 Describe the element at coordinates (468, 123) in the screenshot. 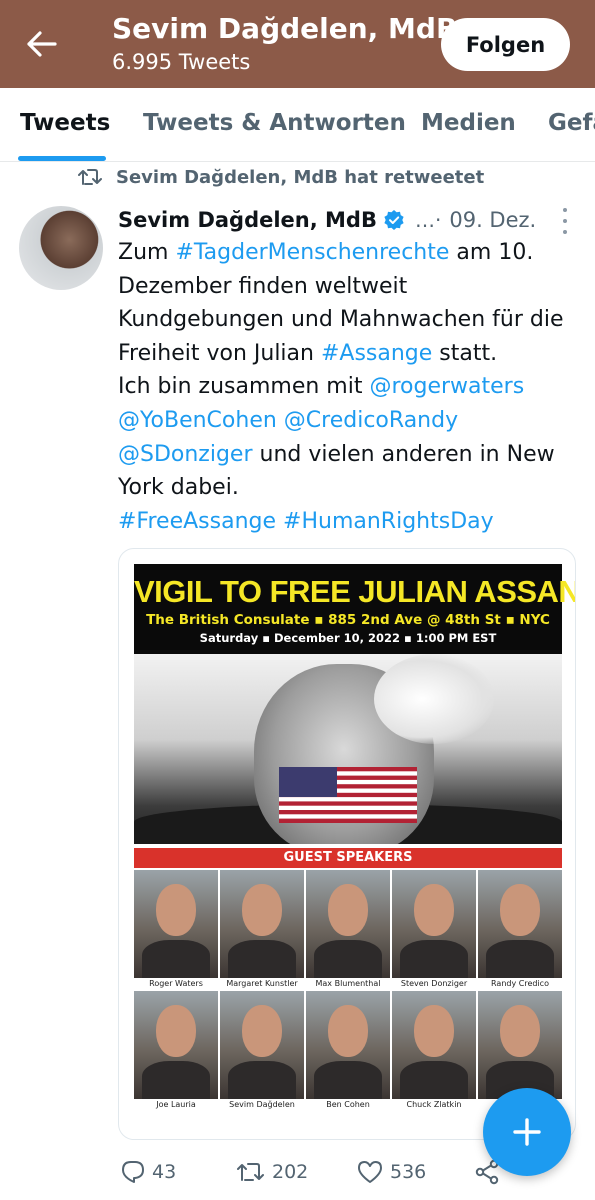

I see `tab-media: Medien` at that location.